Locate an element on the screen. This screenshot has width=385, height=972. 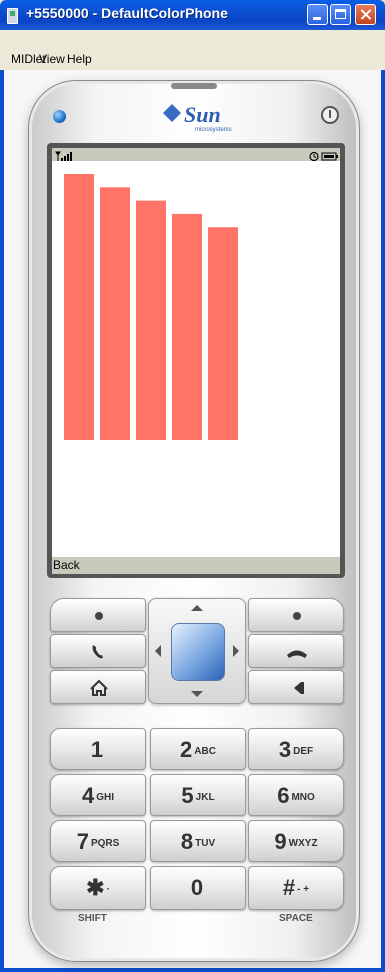
key-digit: 5 is located at coordinates (187, 795).